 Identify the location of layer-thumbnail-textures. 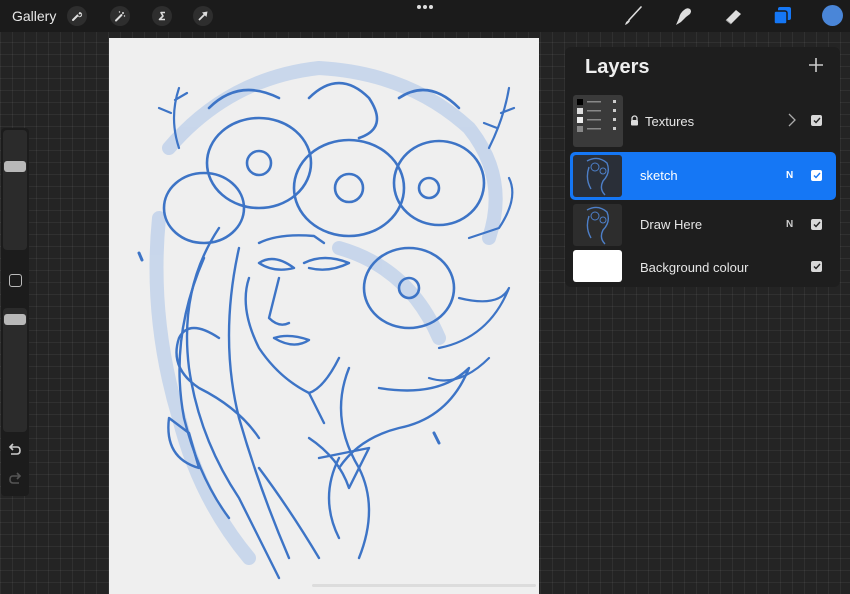
(598, 121).